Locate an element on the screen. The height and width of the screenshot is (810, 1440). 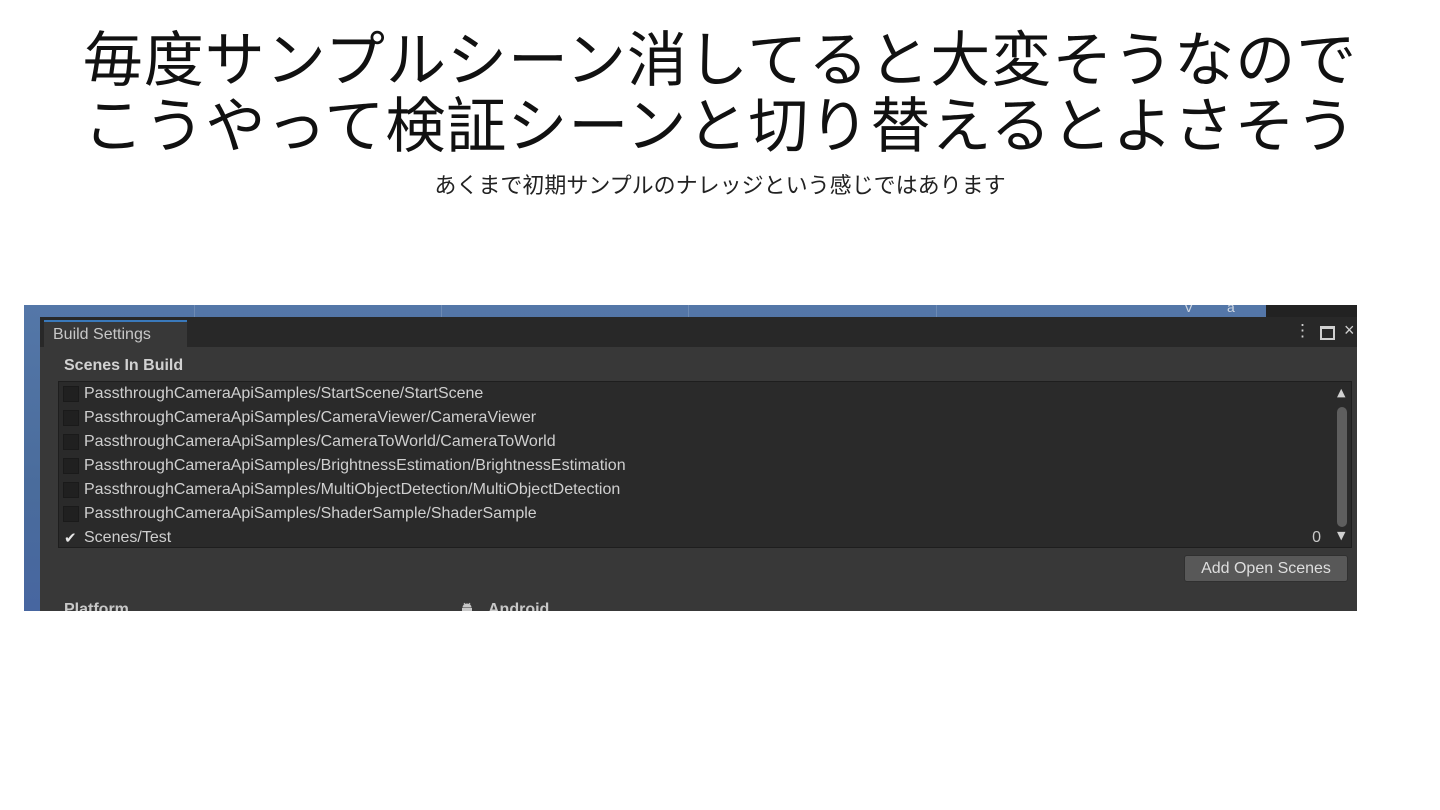
more-menu-icon: ⋮ is located at coordinates (1302, 331).